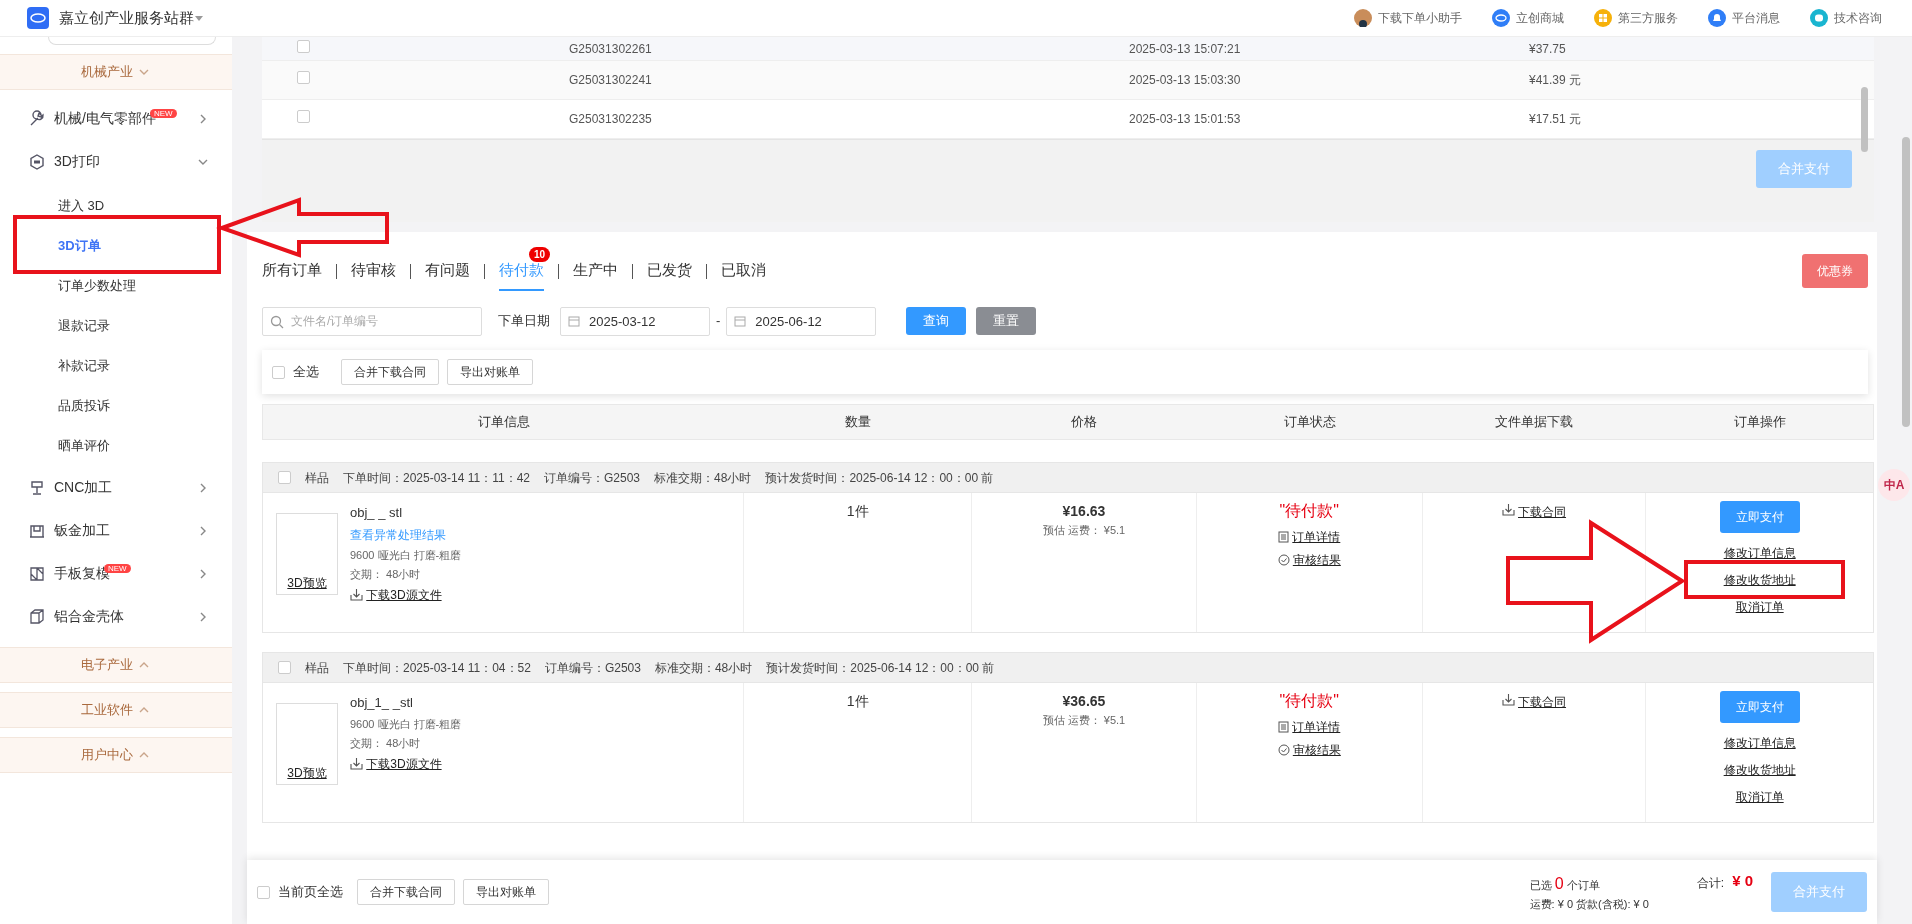  Describe the element at coordinates (292, 271) in the screenshot. I see `tab: 所有订单` at that location.